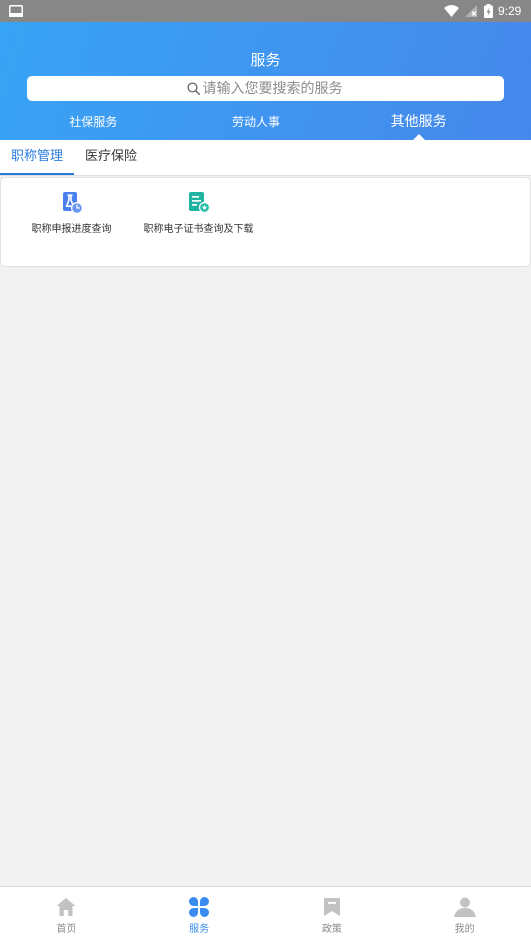 The image size is (531, 944). Describe the element at coordinates (265, 222) in the screenshot. I see `service-grid: 职称申报进度查询 职称电子证书查询及下载` at that location.